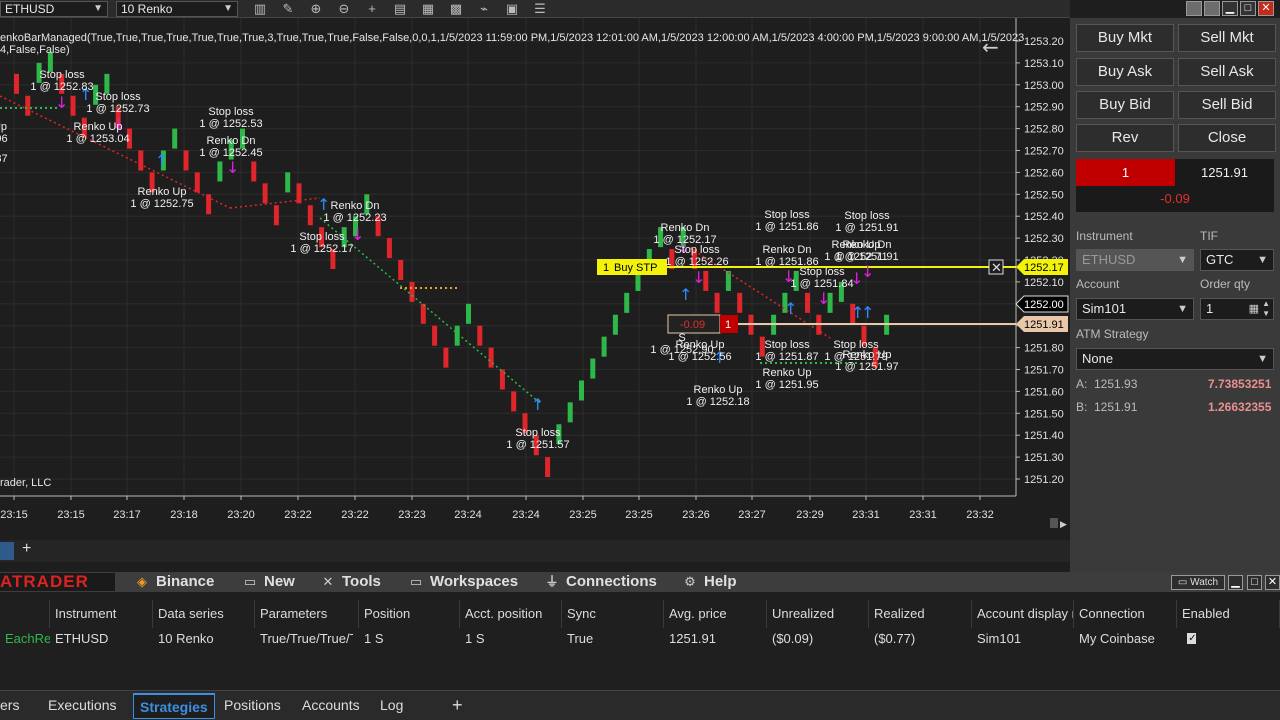  Describe the element at coordinates (307, 614) in the screenshot. I see `column-header-parameters: Parameters` at that location.